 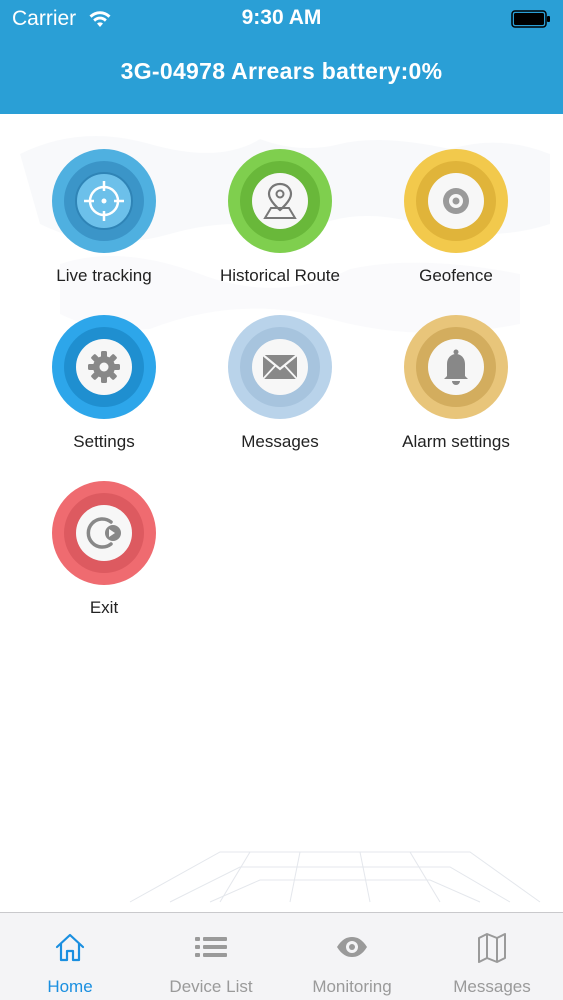 I want to click on battery-icon, so click(x=530, y=19).